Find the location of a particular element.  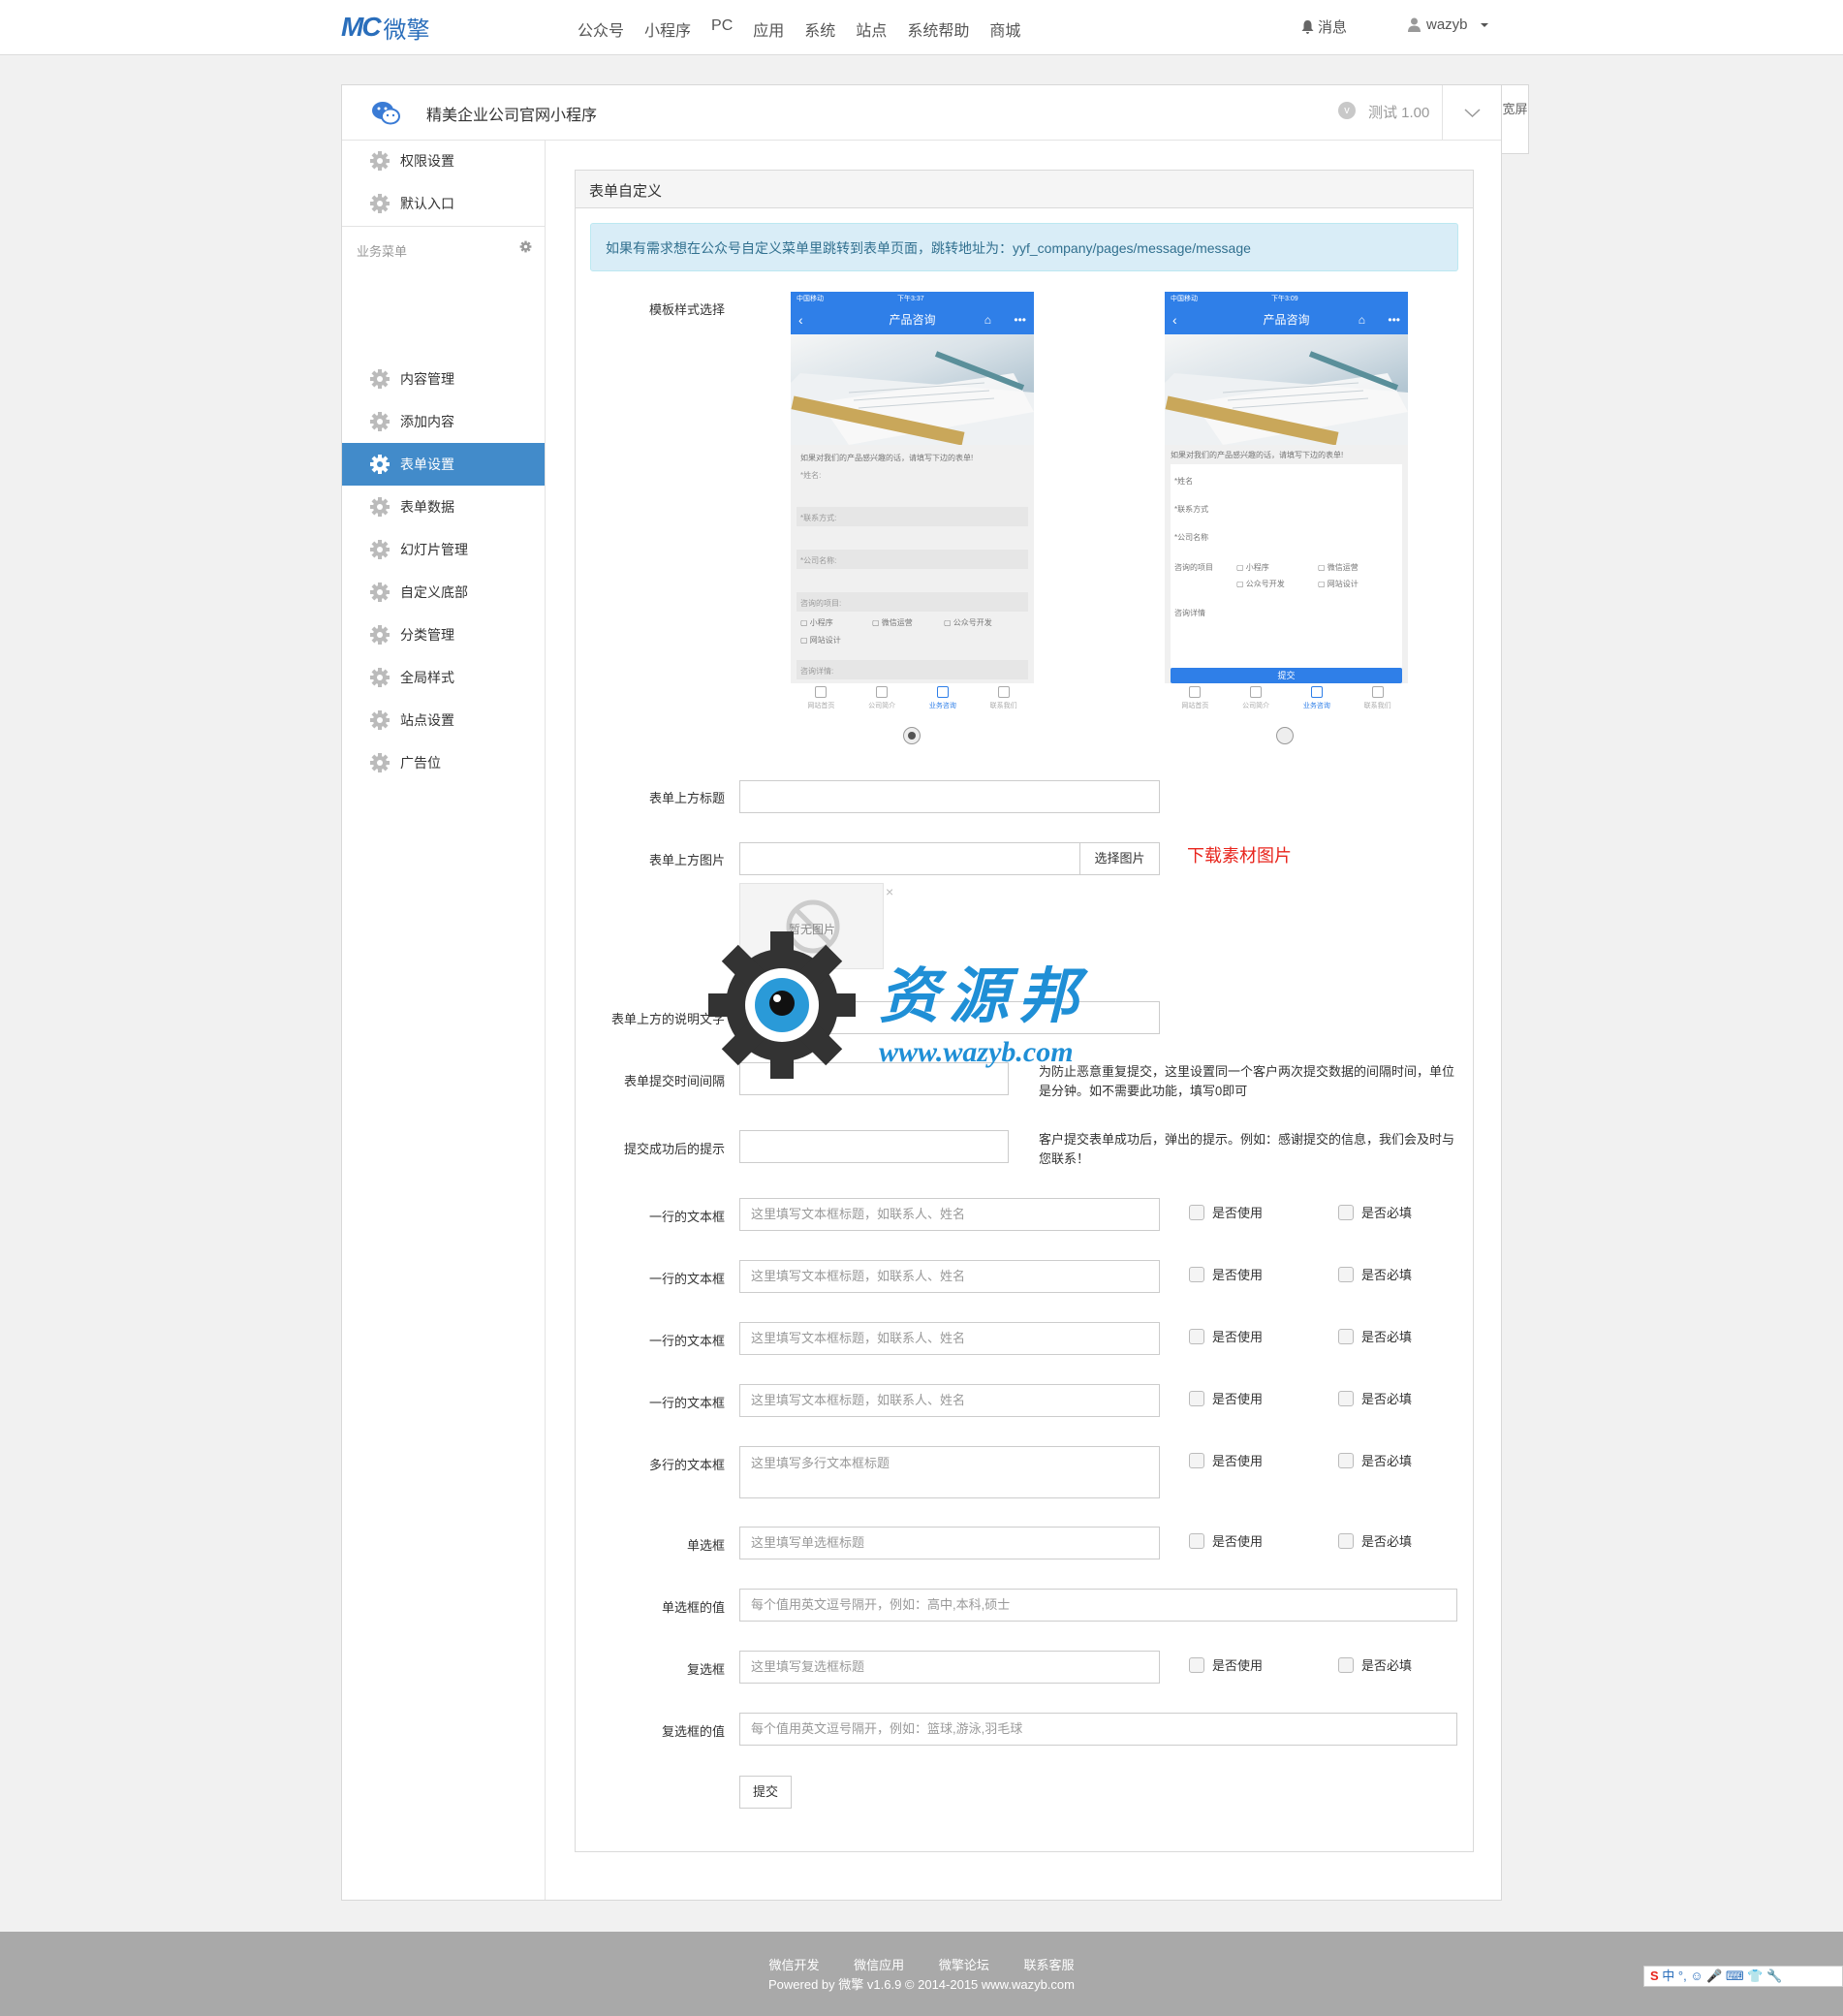

watermark: 资源邦 www.wazyb.com is located at coordinates (927, 1005).